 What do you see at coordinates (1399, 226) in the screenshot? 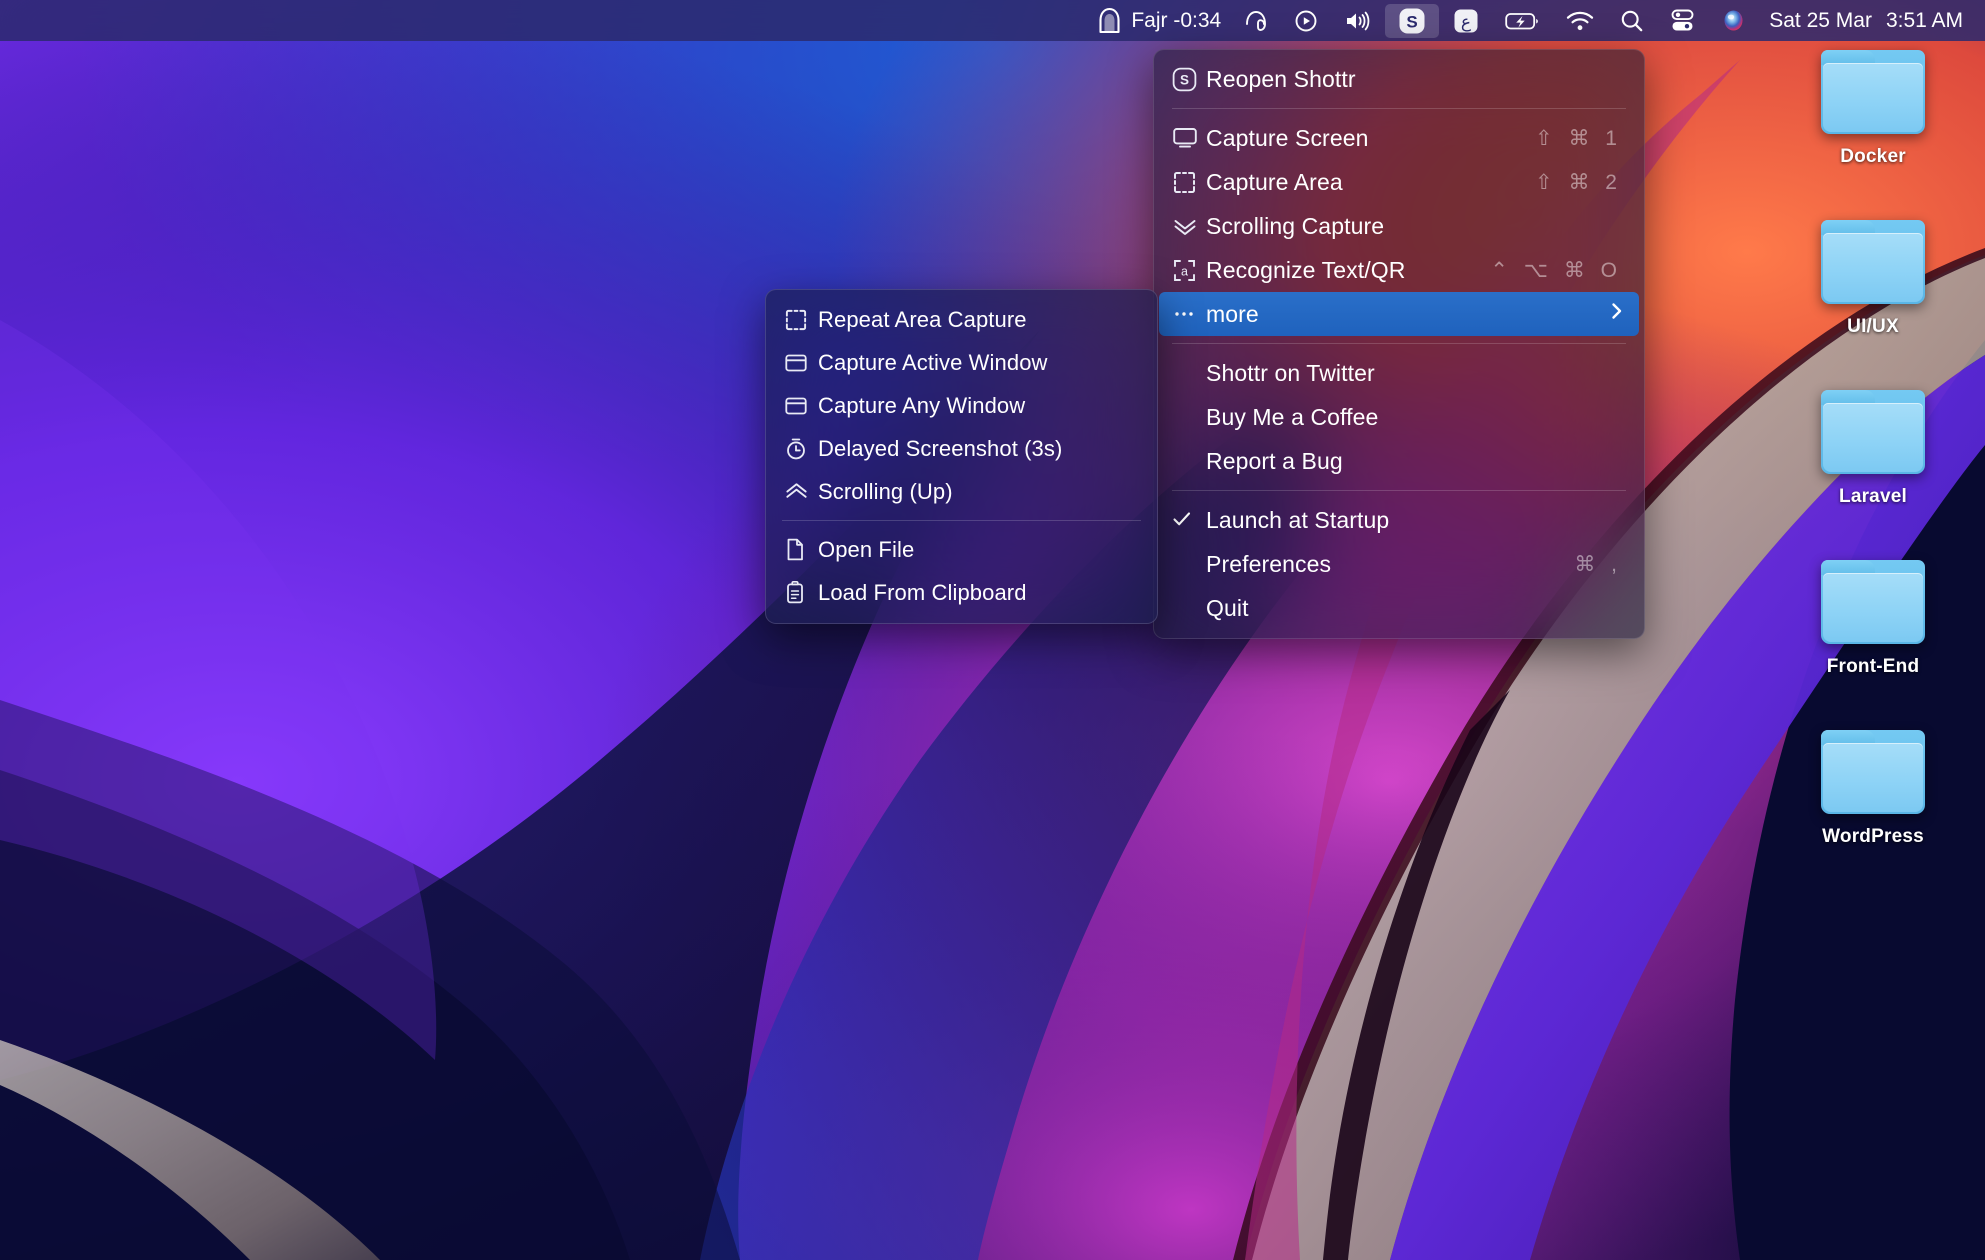
I see `menu-item-scrolling-capture: Scrolling Capture` at bounding box center [1399, 226].